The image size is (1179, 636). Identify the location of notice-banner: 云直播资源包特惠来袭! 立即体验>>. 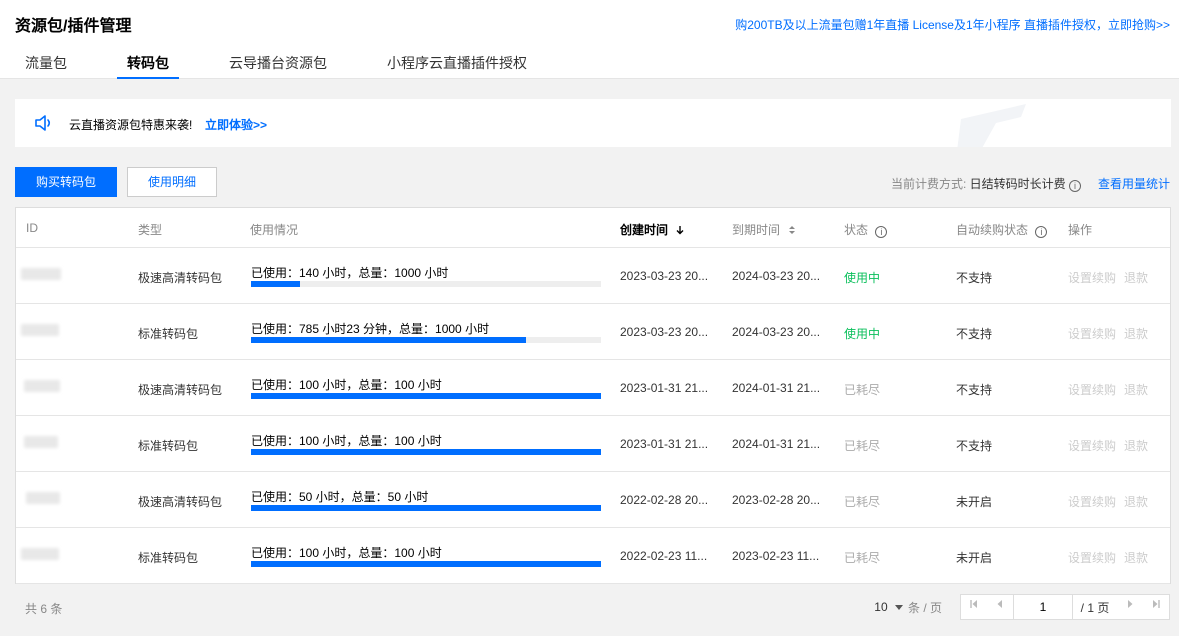
(593, 123).